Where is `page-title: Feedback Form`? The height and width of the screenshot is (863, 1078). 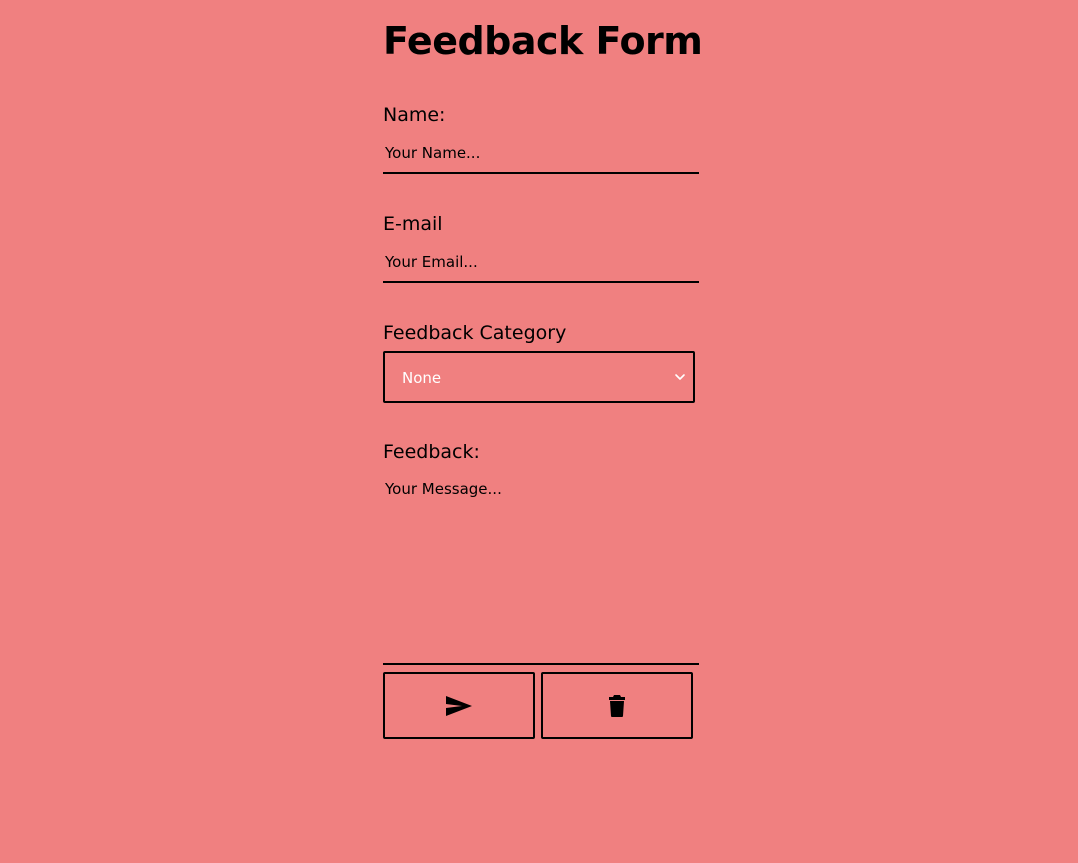
page-title: Feedback Form is located at coordinates (543, 41).